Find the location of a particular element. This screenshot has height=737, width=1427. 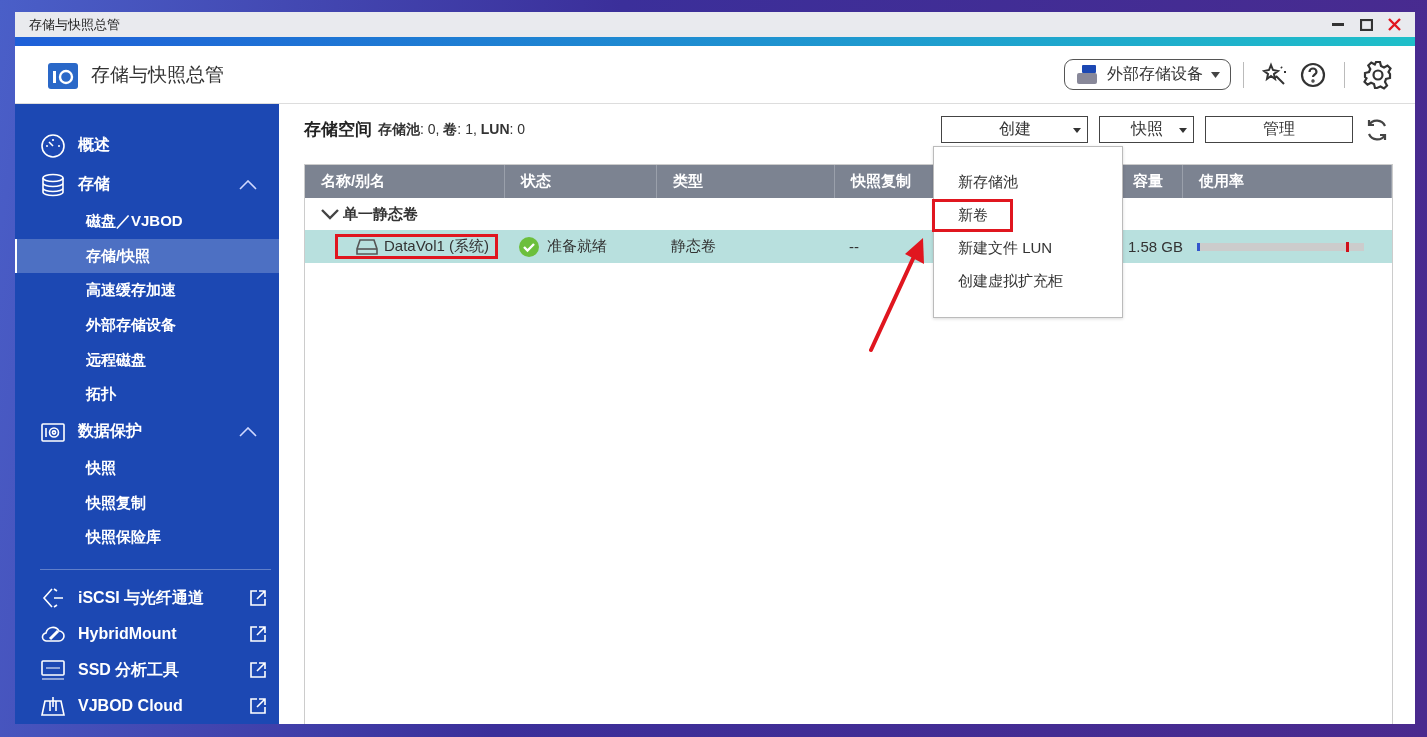

window-title: 存储与快照总管 is located at coordinates (75, 24).